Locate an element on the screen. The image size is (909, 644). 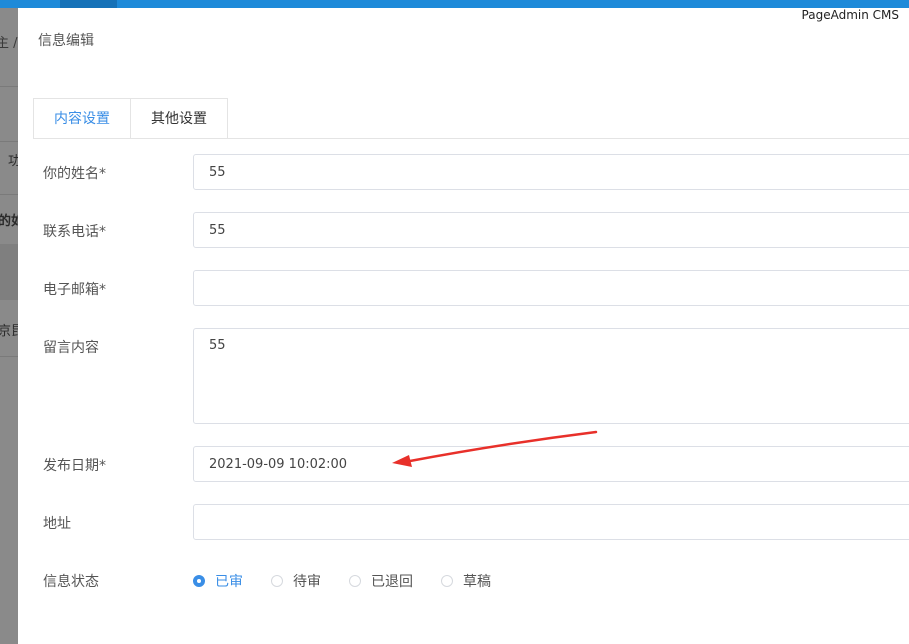
name-input is located at coordinates (551, 172).